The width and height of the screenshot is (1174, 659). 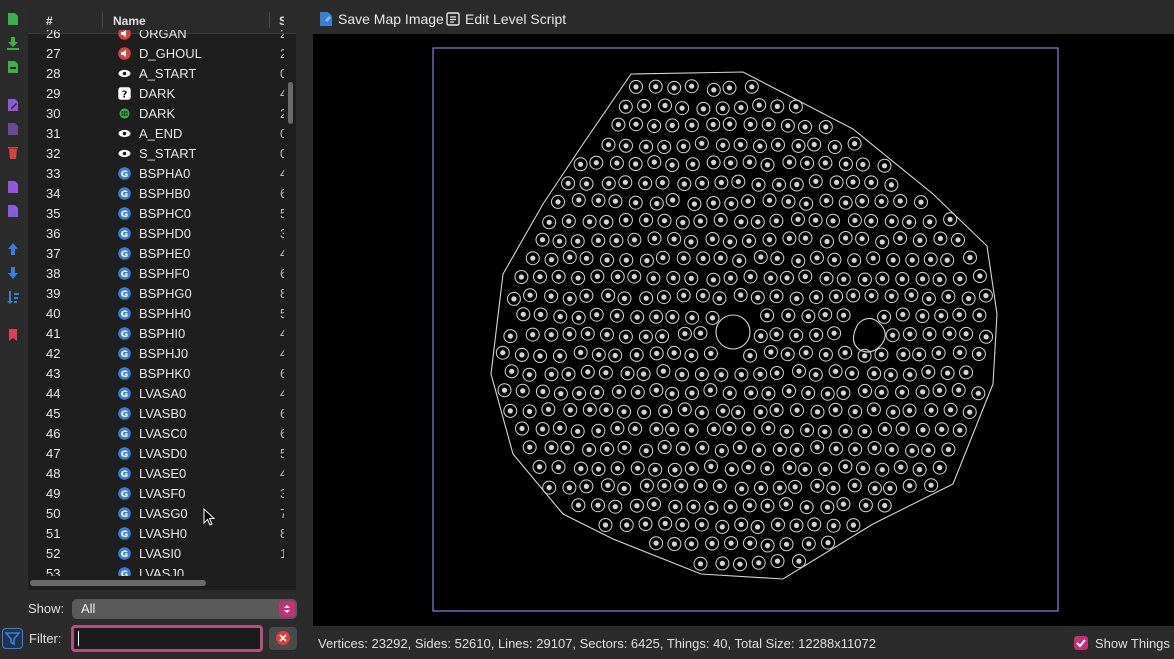 What do you see at coordinates (156, 134) in the screenshot?
I see `lump-row: 31 A_END 0` at bounding box center [156, 134].